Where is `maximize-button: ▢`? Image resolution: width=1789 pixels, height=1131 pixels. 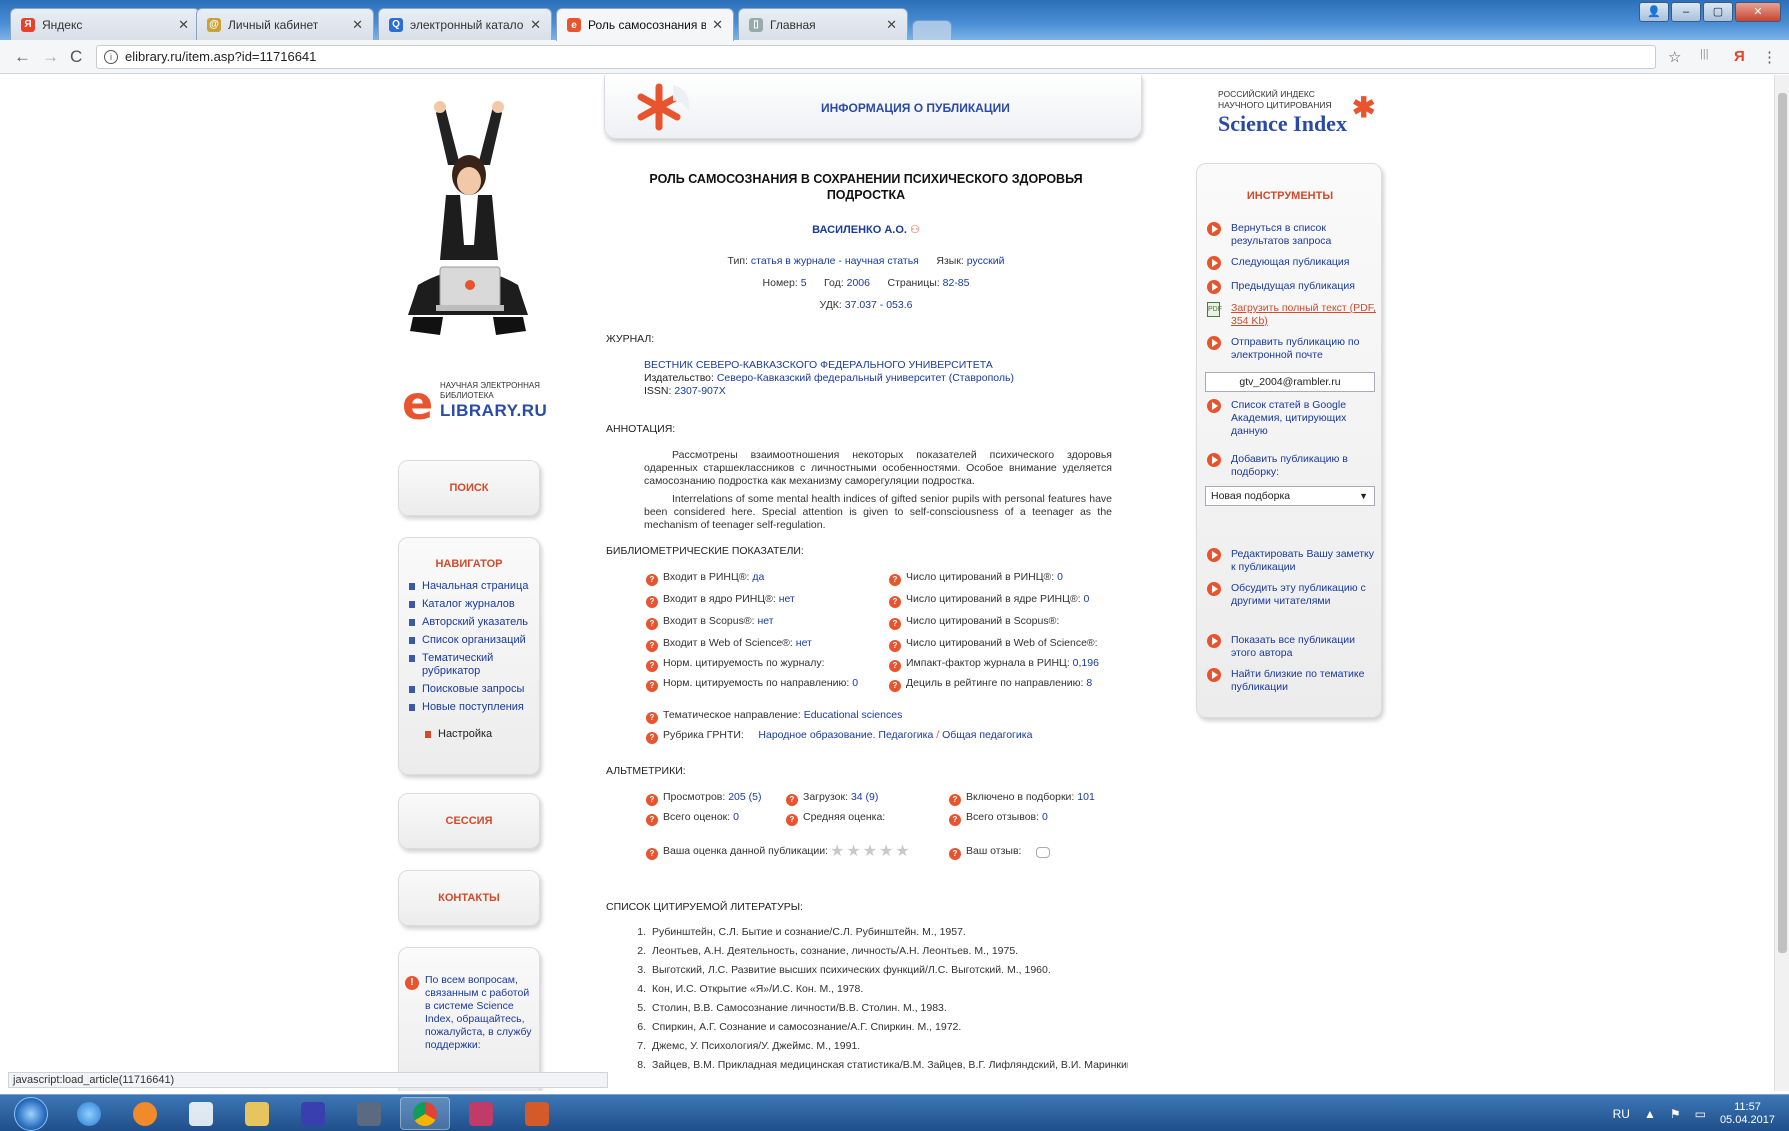 maximize-button: ▢ is located at coordinates (1718, 12).